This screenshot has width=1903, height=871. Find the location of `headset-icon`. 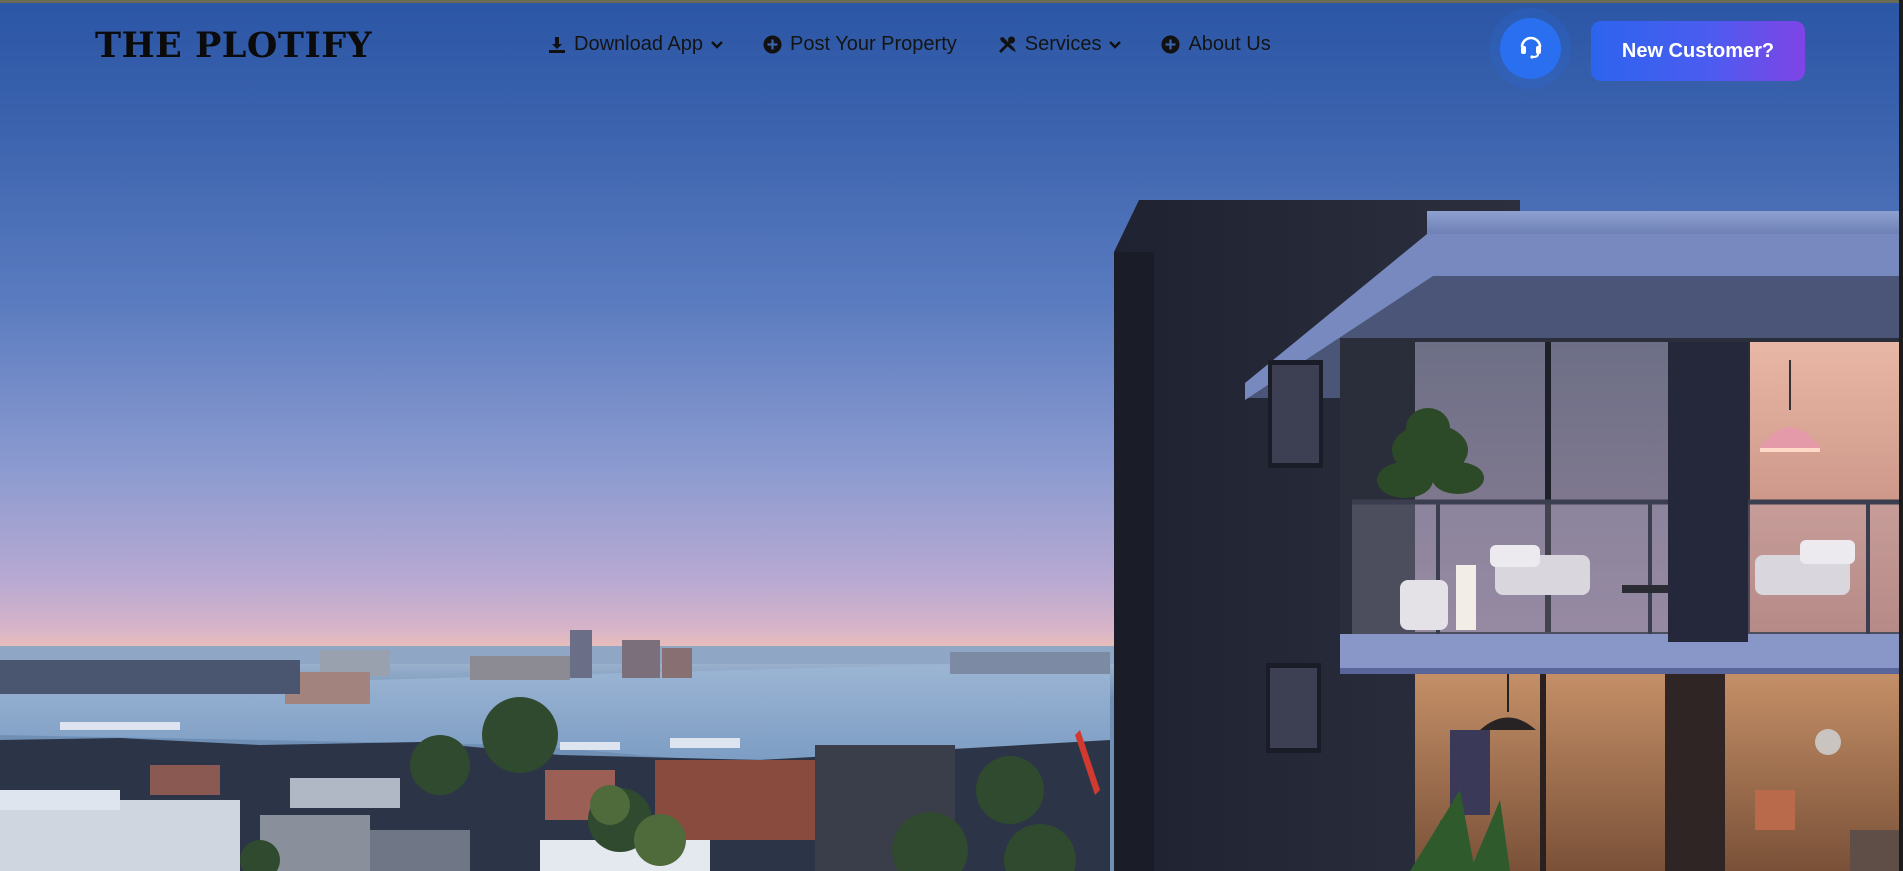

headset-icon is located at coordinates (1531, 48).